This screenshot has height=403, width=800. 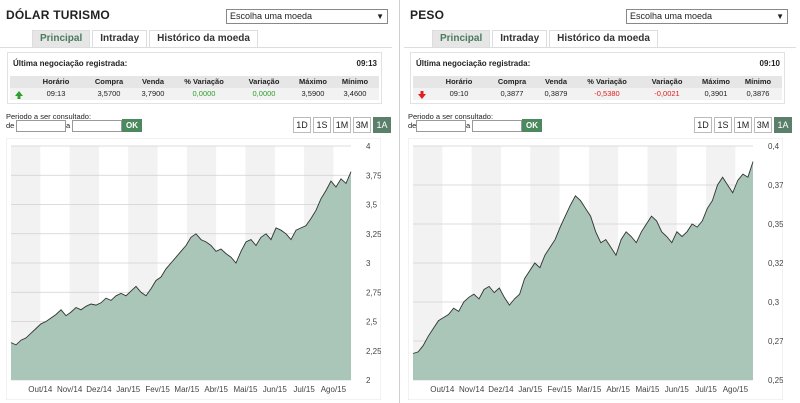 What do you see at coordinates (427, 15) in the screenshot?
I see `panel-title: PESO` at bounding box center [427, 15].